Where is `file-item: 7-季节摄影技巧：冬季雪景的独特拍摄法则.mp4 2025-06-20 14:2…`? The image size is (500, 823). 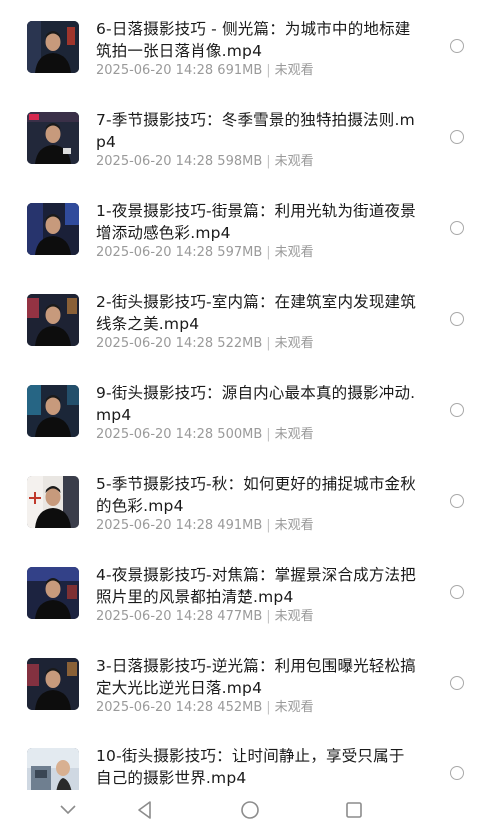
file-item: 7-季节摄影技巧：冬季雪景的独特拍摄法则.mp4 2025-06-20 14:2… is located at coordinates (250, 154).